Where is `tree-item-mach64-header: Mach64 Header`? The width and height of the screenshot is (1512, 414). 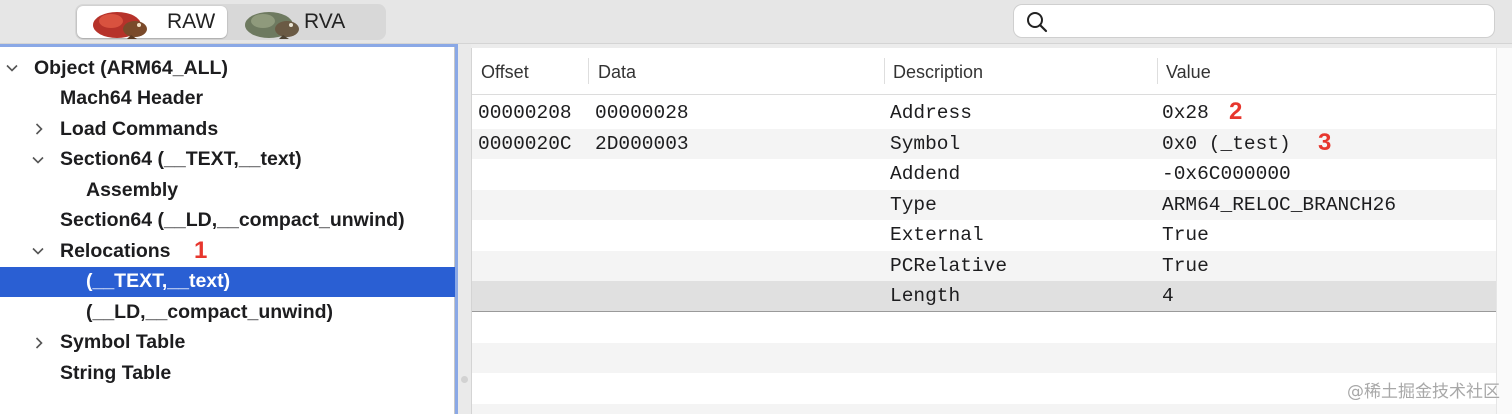 tree-item-mach64-header: Mach64 Header is located at coordinates (227, 99).